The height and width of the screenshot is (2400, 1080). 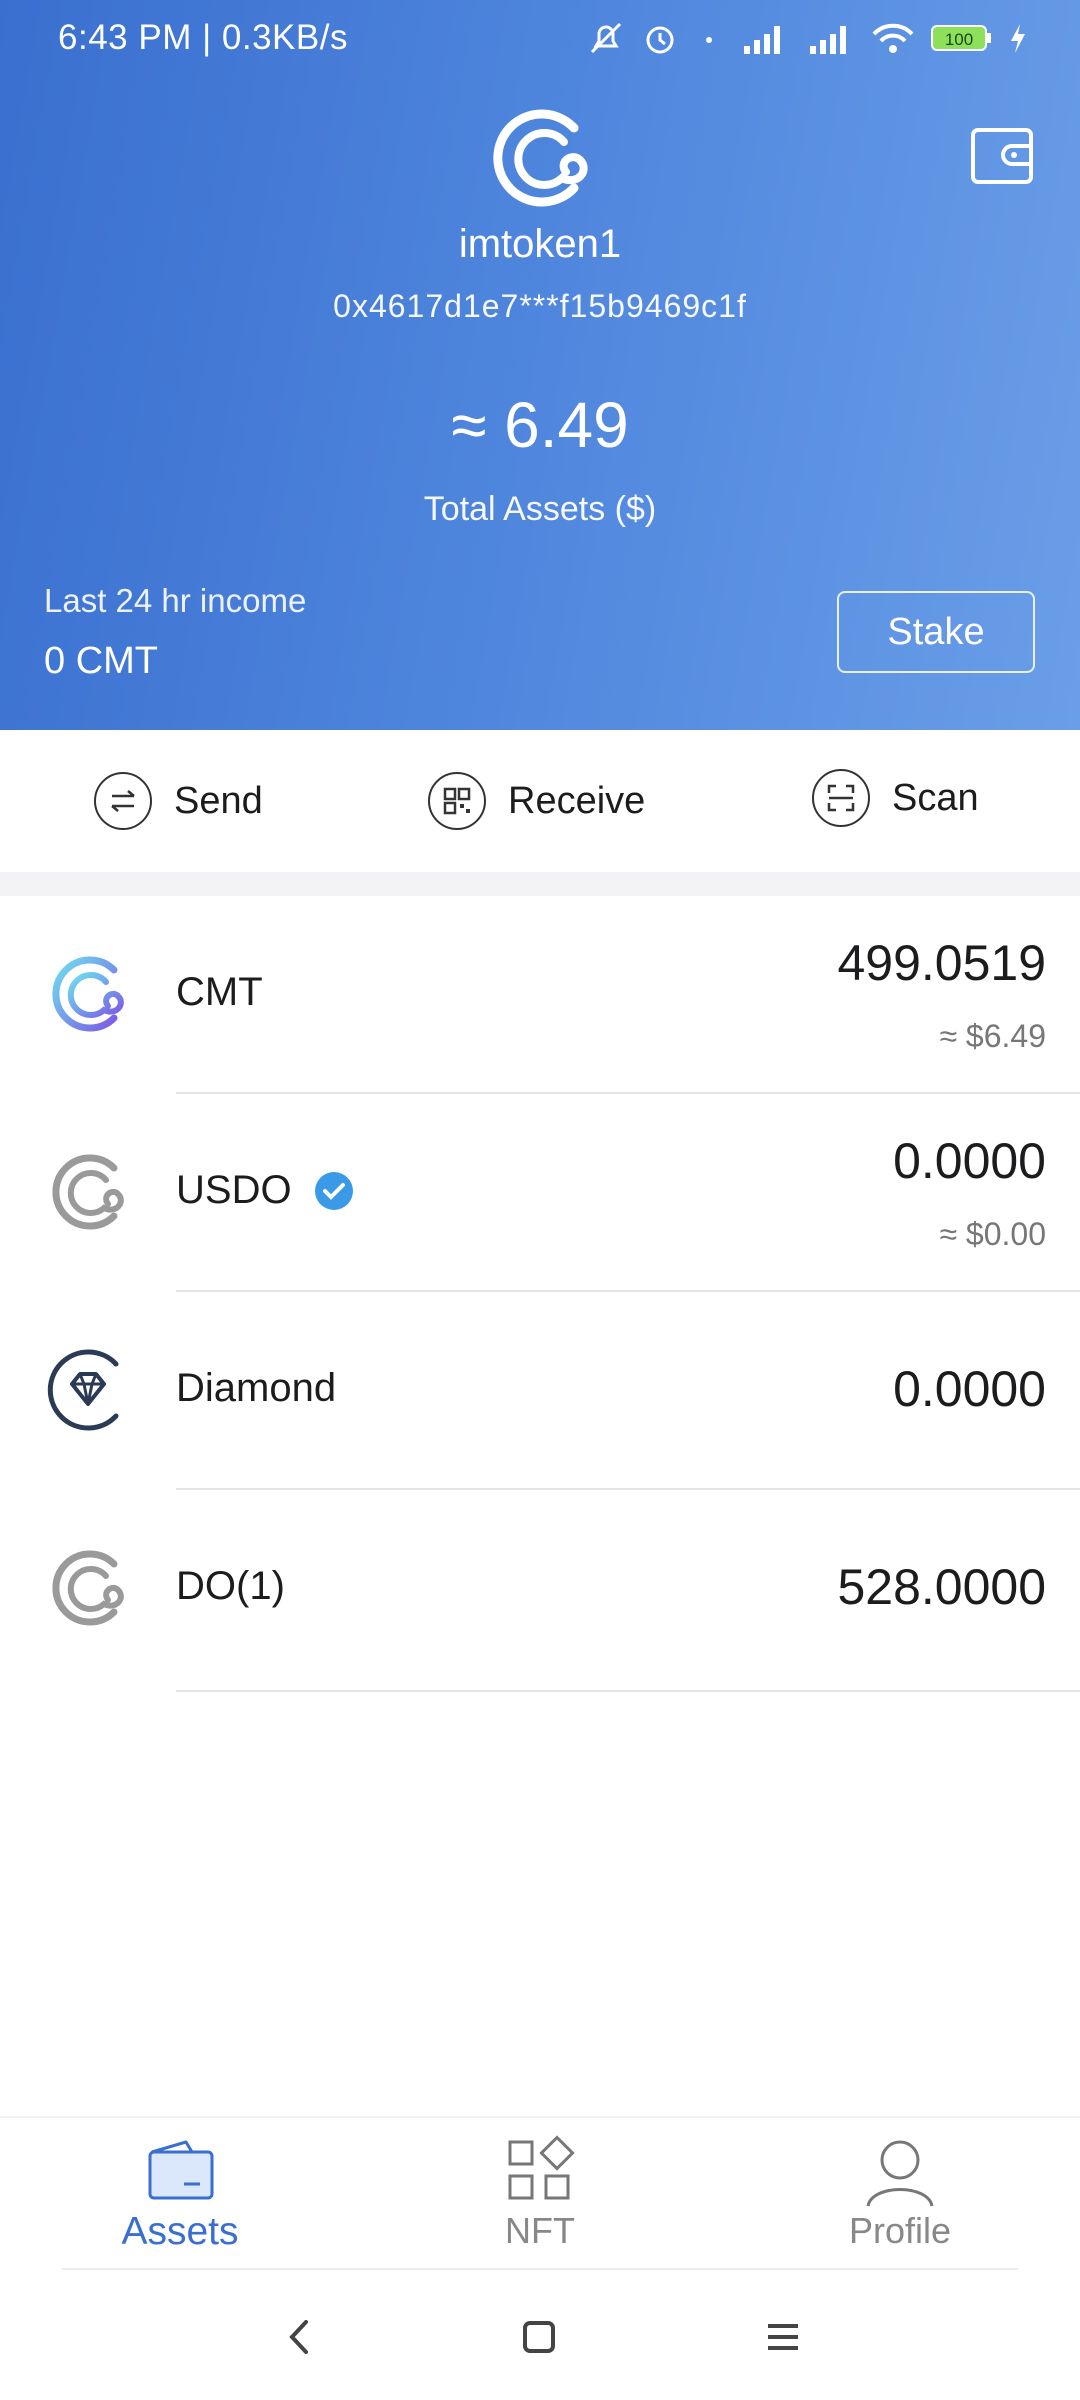 I want to click on tab-nft: NFT, so click(x=540, y=2196).